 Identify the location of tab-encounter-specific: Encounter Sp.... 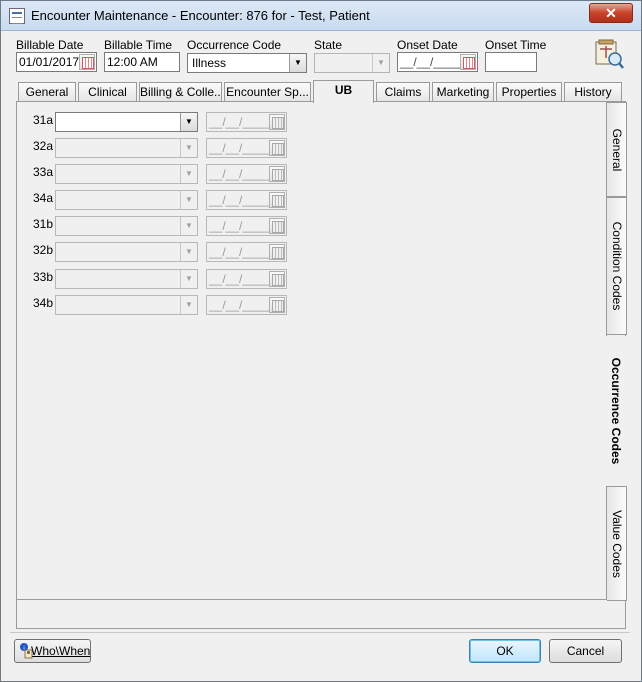
(267, 92).